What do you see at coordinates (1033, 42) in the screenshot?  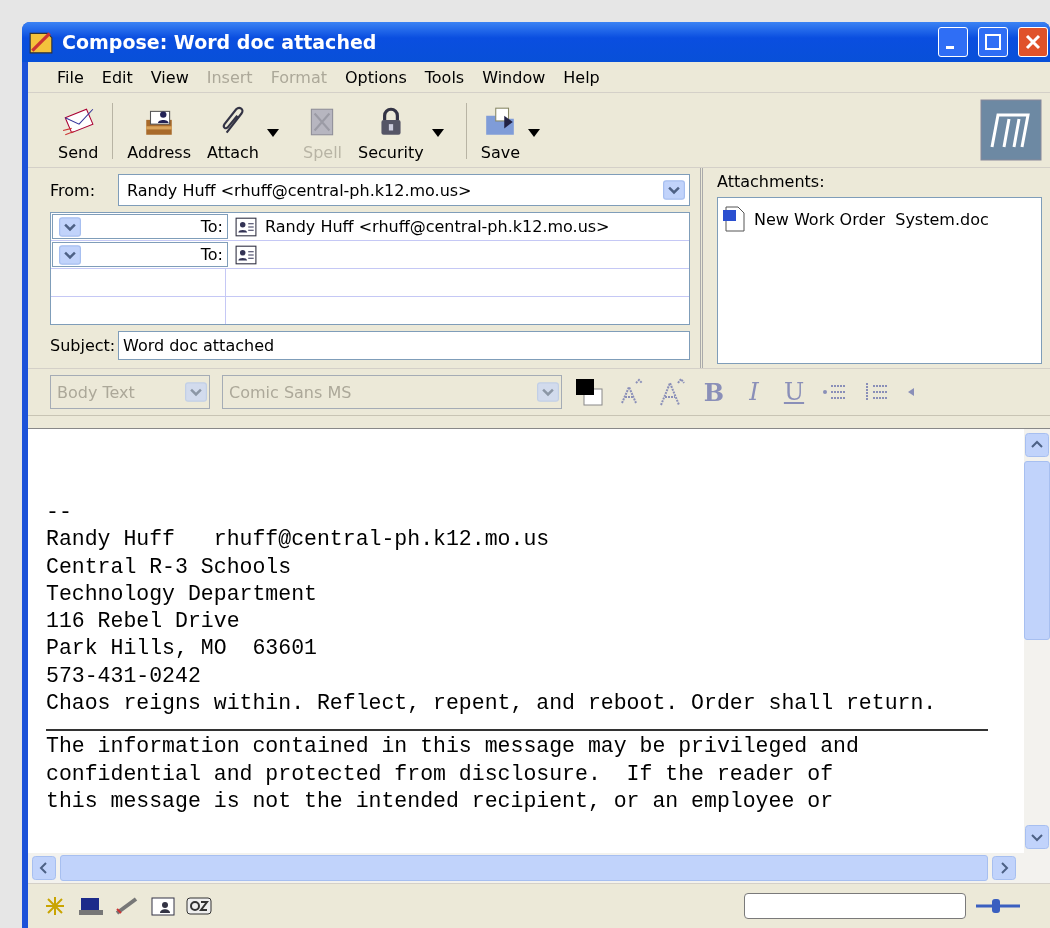 I see `close-button` at bounding box center [1033, 42].